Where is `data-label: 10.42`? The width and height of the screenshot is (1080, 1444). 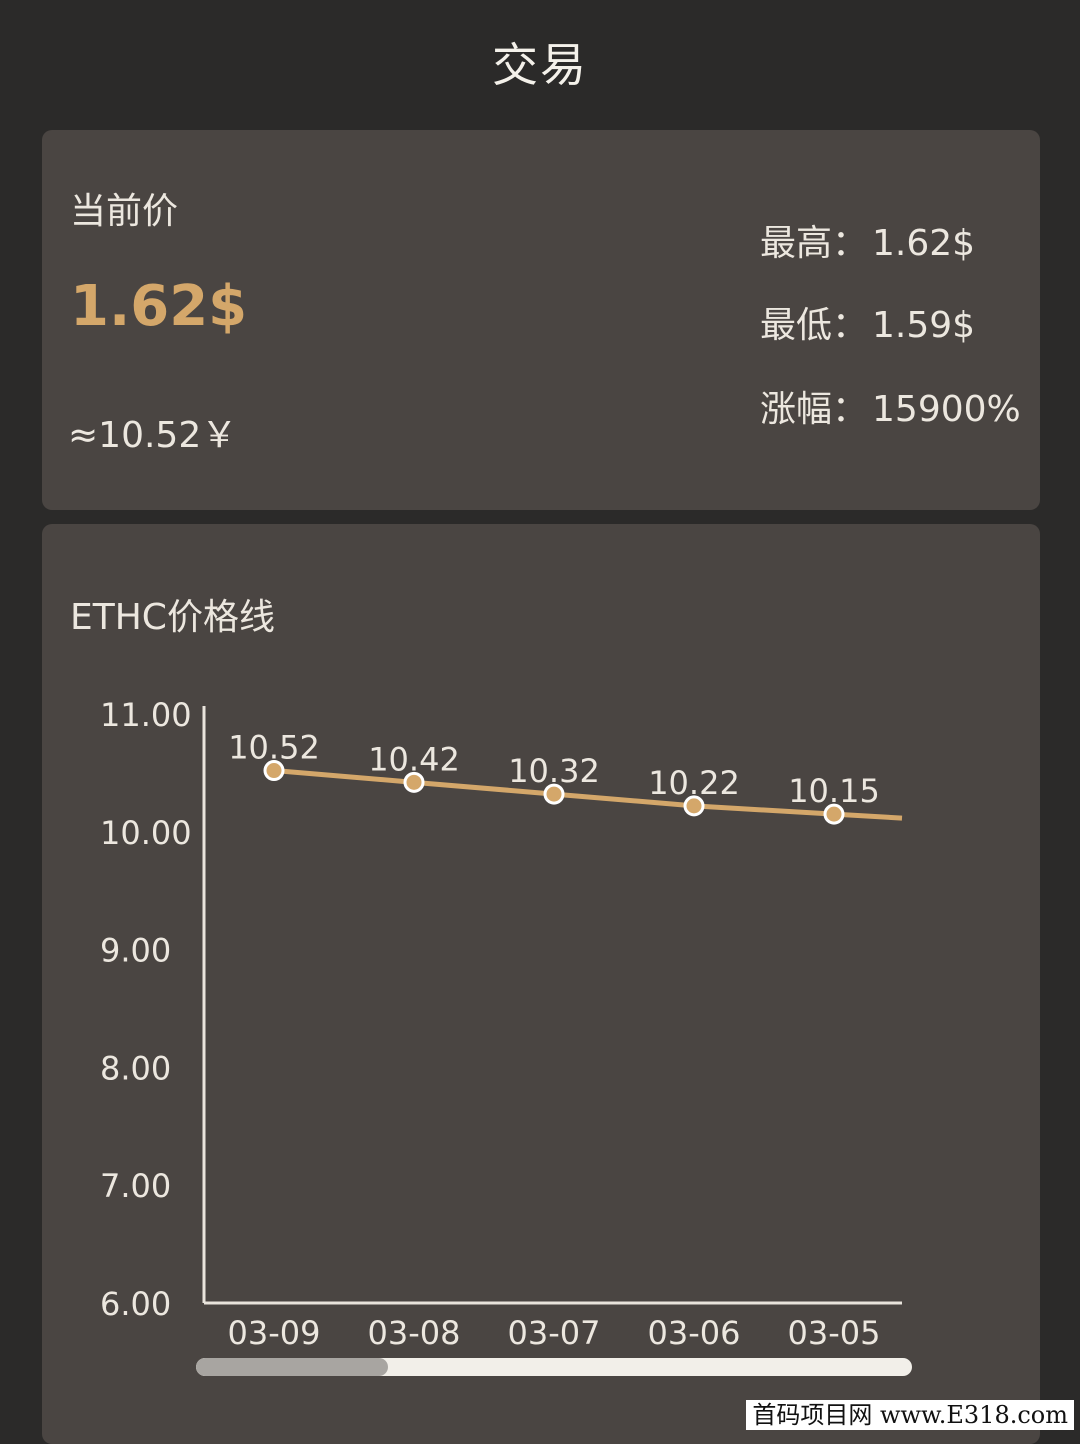
data-label: 10.42 is located at coordinates (414, 759).